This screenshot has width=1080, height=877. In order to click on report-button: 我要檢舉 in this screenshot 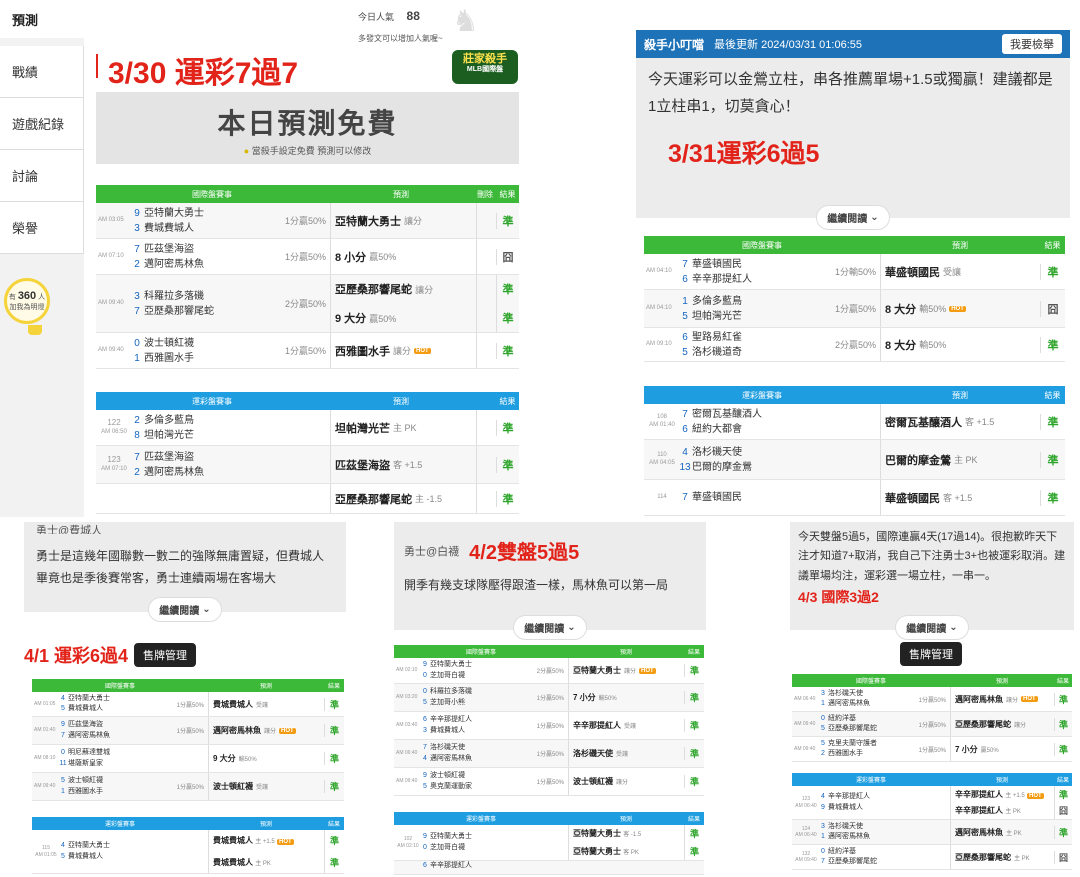, I will do `click(1032, 44)`.